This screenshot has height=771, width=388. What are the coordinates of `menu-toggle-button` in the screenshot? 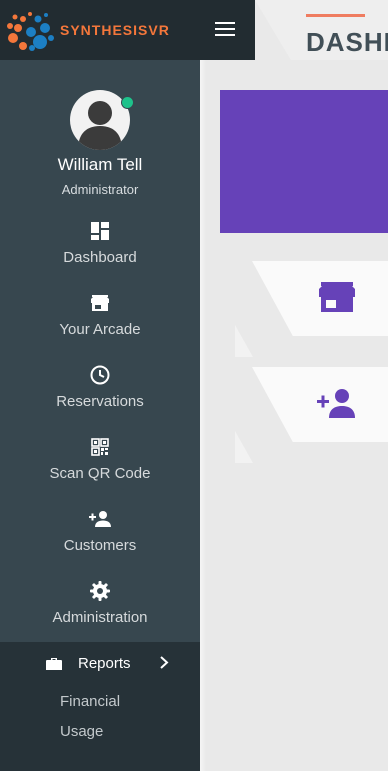 It's located at (225, 30).